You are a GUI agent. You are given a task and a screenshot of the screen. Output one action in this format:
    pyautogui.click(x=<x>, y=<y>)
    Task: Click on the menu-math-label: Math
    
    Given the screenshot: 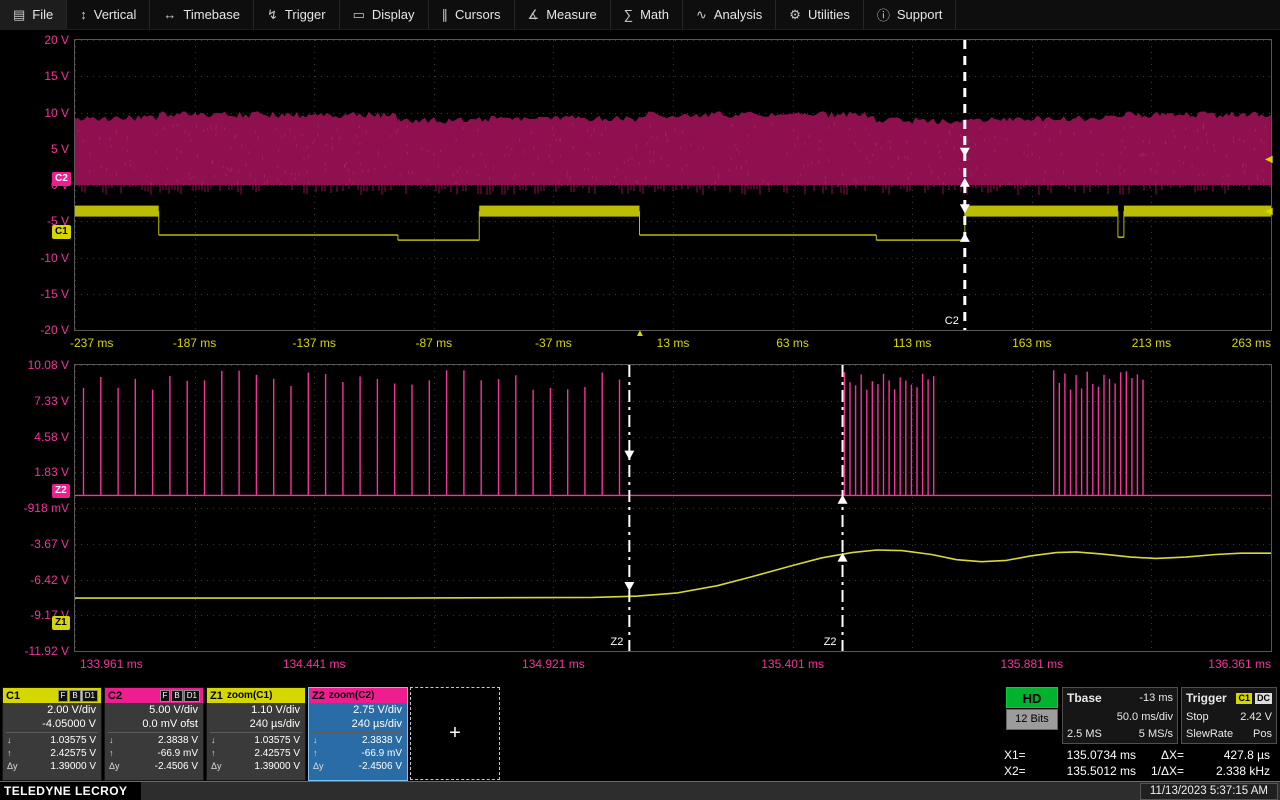 What is the action you would take?
    pyautogui.click(x=654, y=14)
    